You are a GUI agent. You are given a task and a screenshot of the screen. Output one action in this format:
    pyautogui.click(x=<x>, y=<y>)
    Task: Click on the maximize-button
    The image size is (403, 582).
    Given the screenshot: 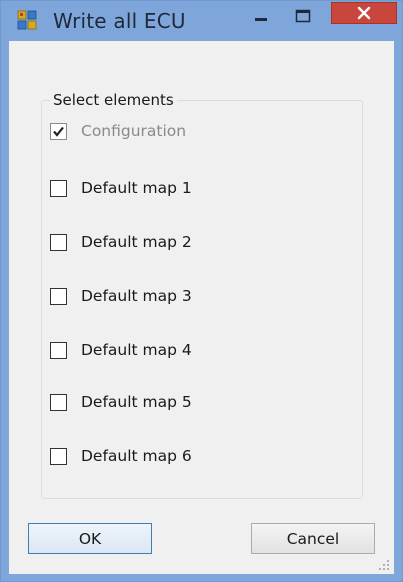 What is the action you would take?
    pyautogui.click(x=303, y=16)
    